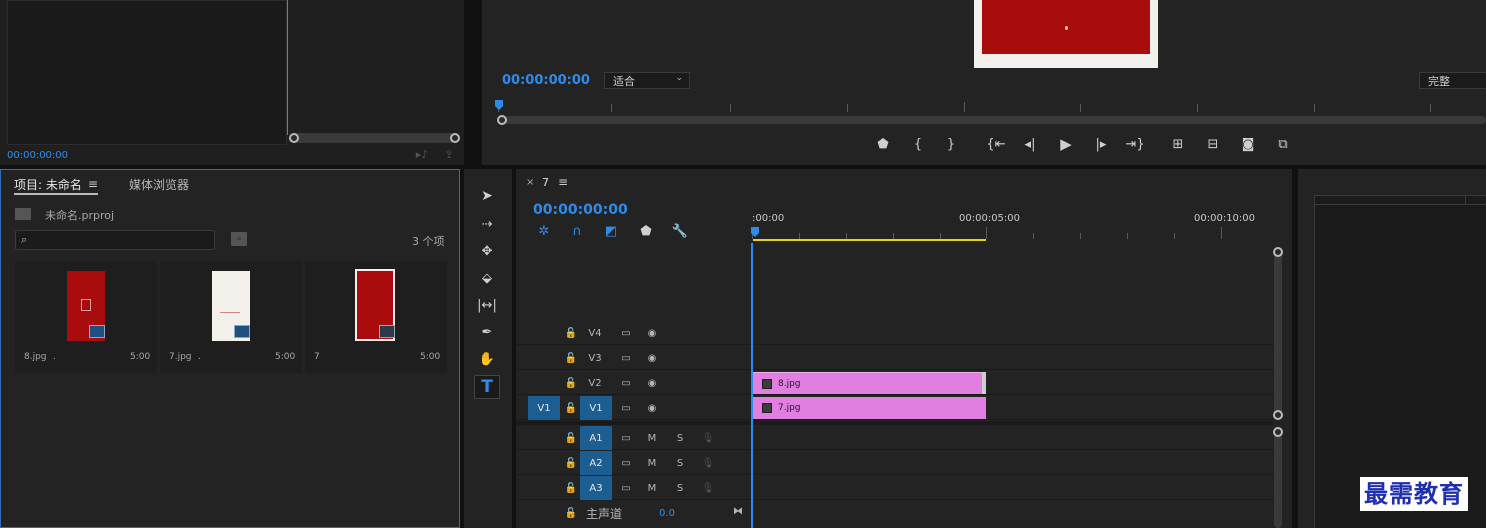 The height and width of the screenshot is (528, 1486). I want to click on find-icon: ⌕, so click(239, 239).